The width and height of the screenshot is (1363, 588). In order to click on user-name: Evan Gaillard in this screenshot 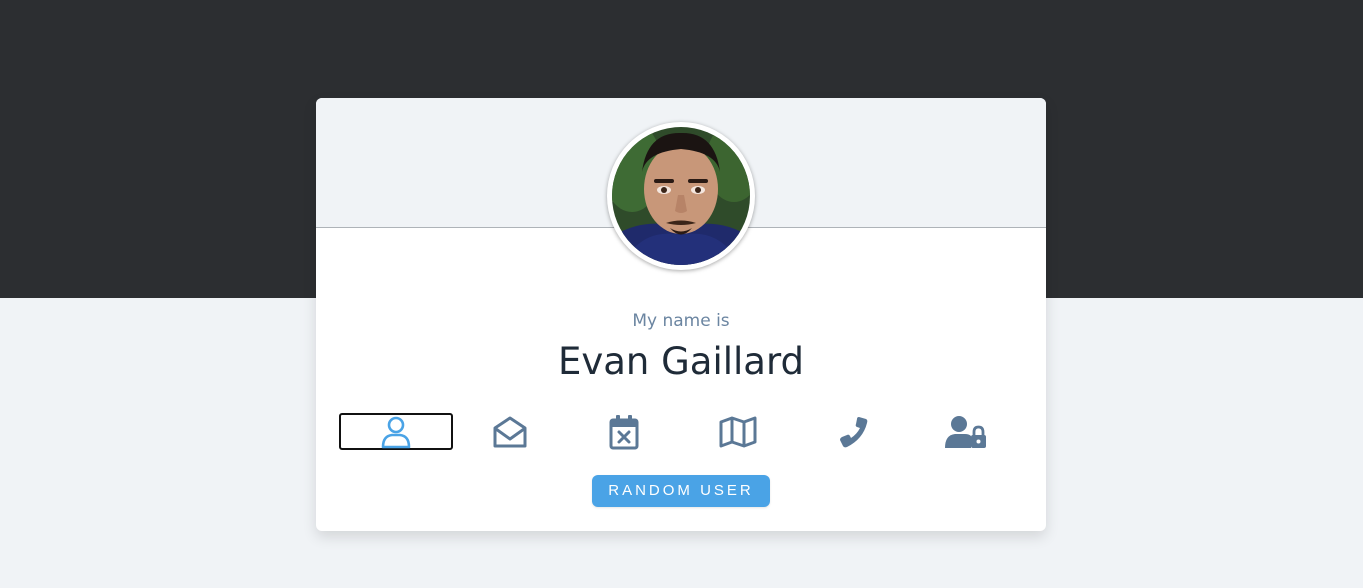, I will do `click(681, 361)`.